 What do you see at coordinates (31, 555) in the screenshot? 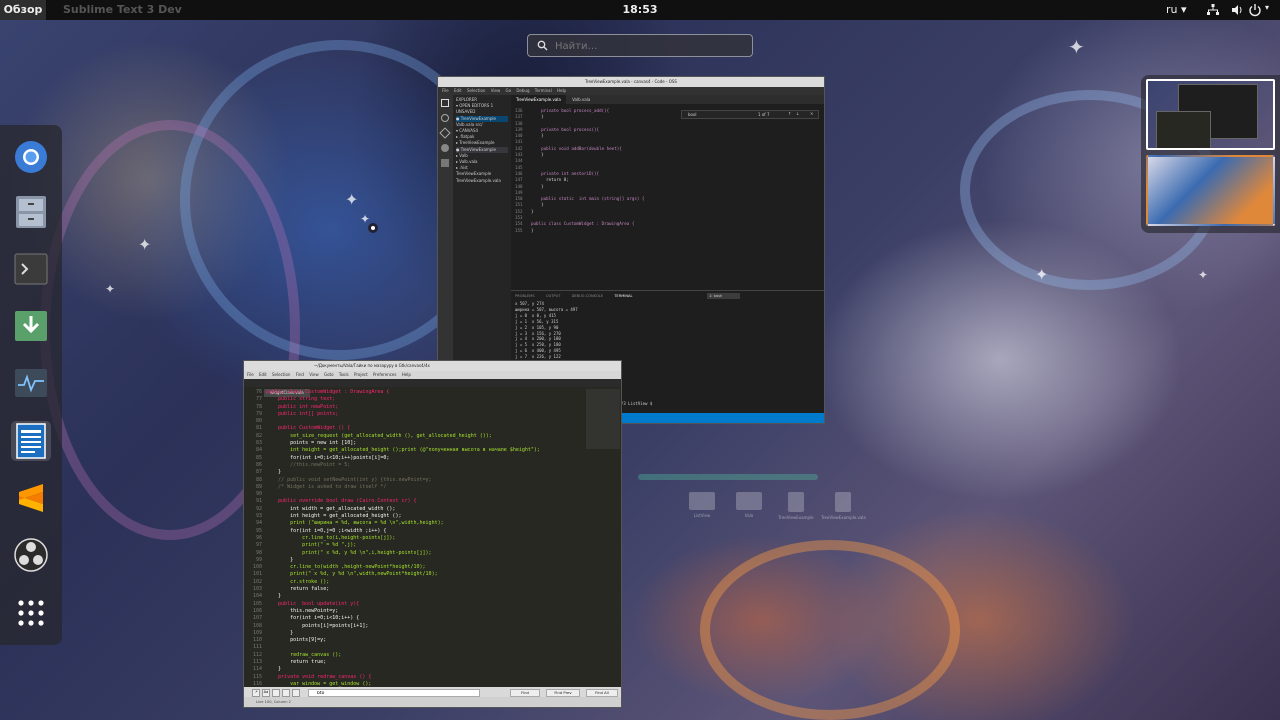
I see `obs-studio-icon` at bounding box center [31, 555].